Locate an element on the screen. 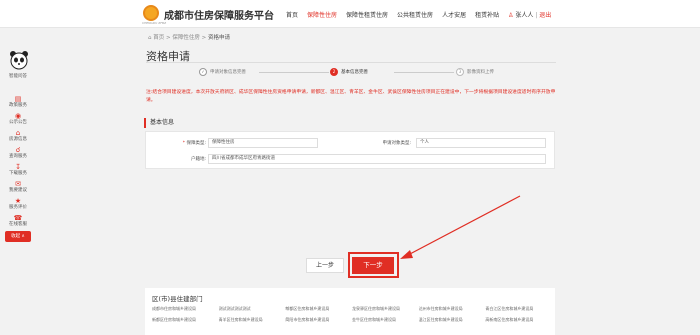 The width and height of the screenshot is (700, 335). step-3: 3 影像资料上传 is located at coordinates (475, 72).